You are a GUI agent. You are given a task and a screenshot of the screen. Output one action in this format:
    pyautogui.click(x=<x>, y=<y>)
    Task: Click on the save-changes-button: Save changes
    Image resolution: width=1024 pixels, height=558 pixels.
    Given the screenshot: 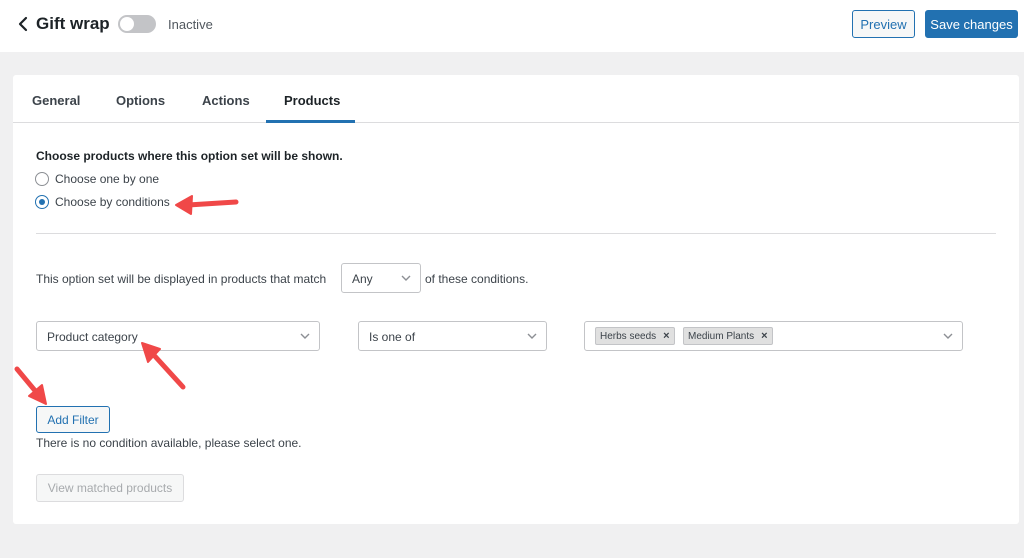 What is the action you would take?
    pyautogui.click(x=971, y=24)
    